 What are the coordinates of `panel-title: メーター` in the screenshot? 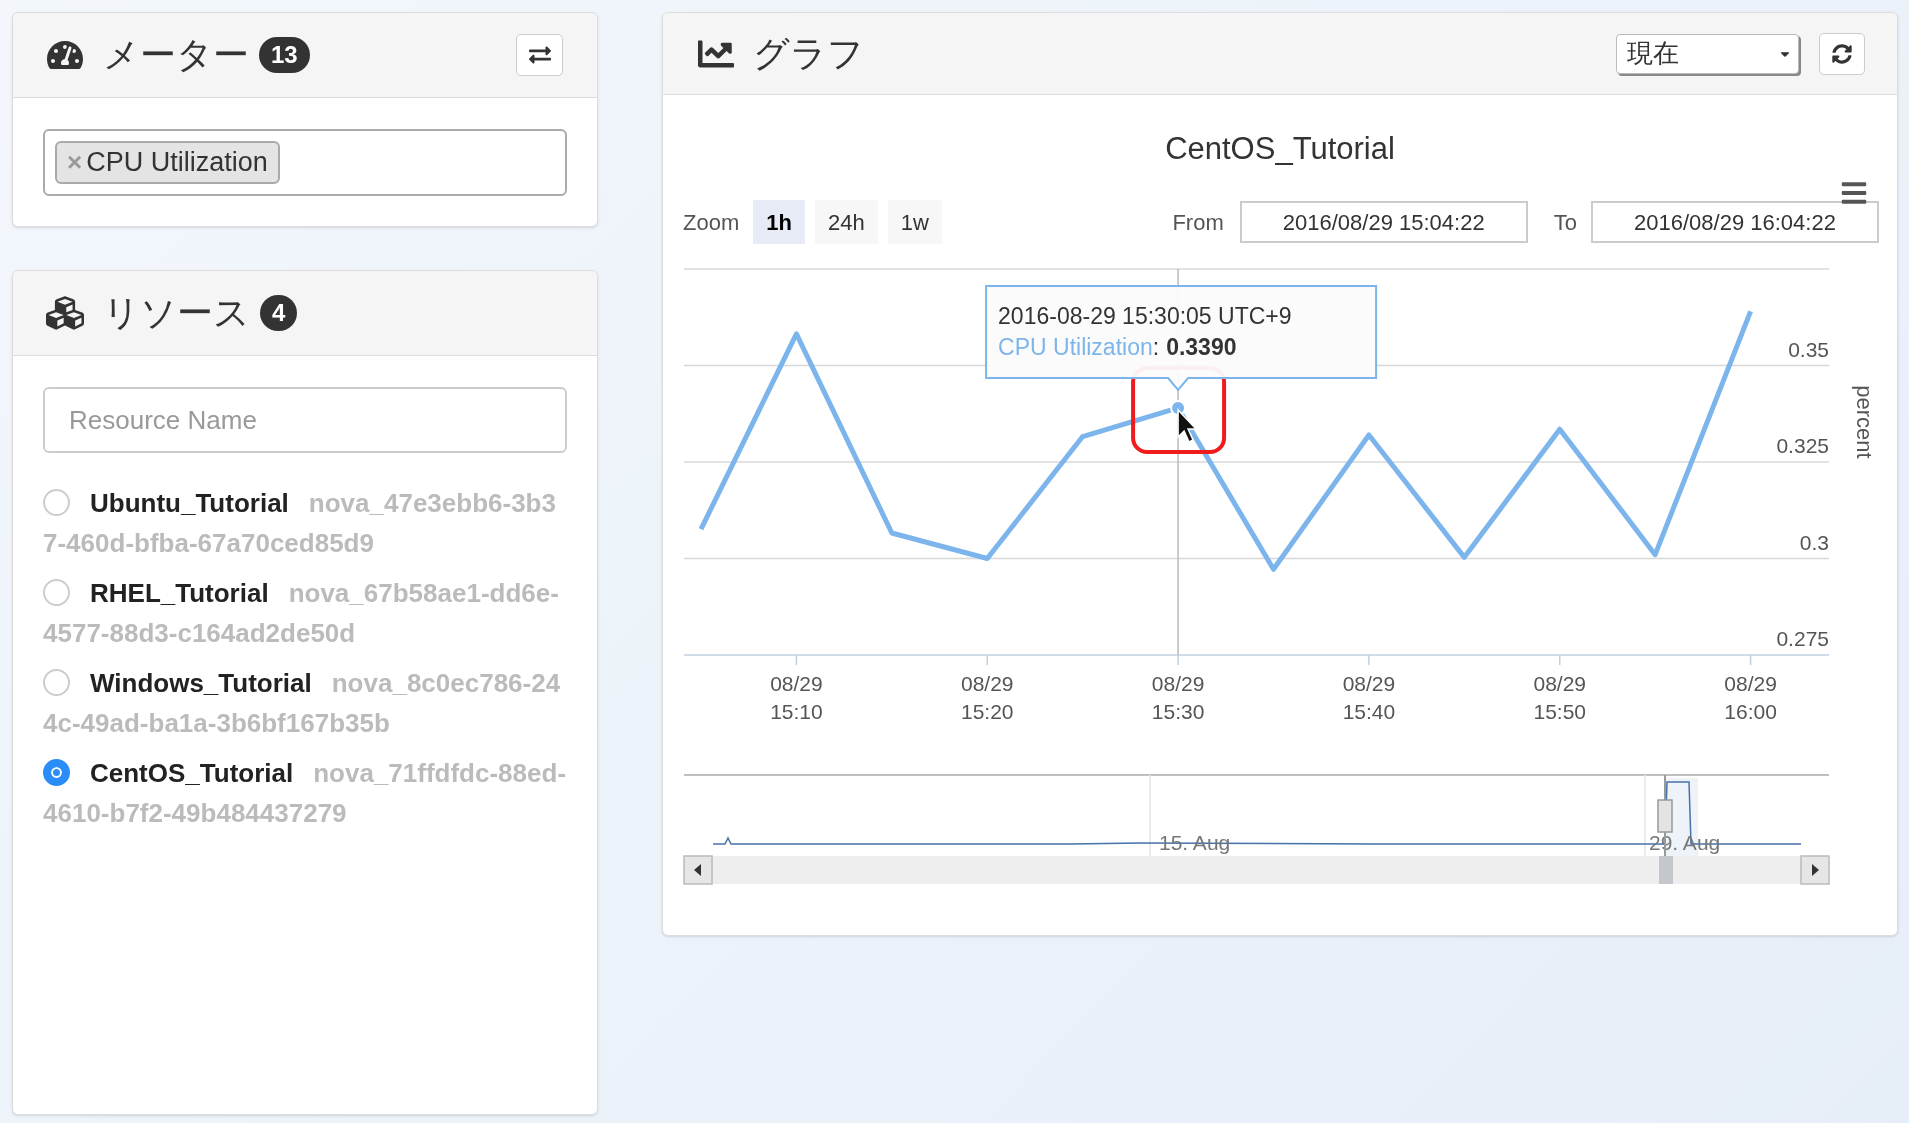 It's located at (176, 55).